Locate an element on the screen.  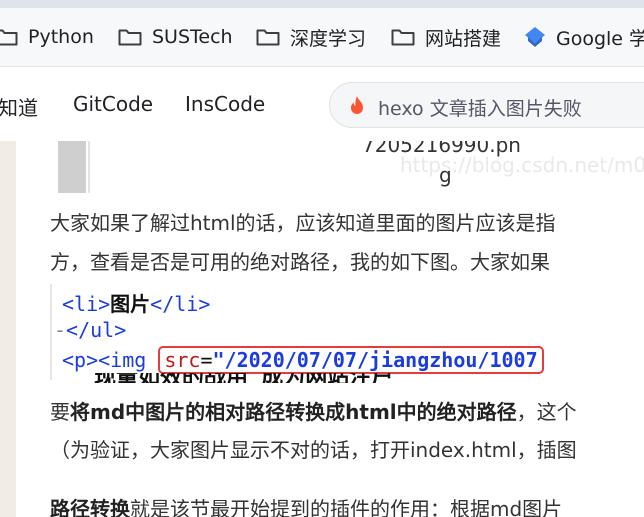
code-string: "/2020/07/07/jiangzhou/1007 is located at coordinates (375, 360).